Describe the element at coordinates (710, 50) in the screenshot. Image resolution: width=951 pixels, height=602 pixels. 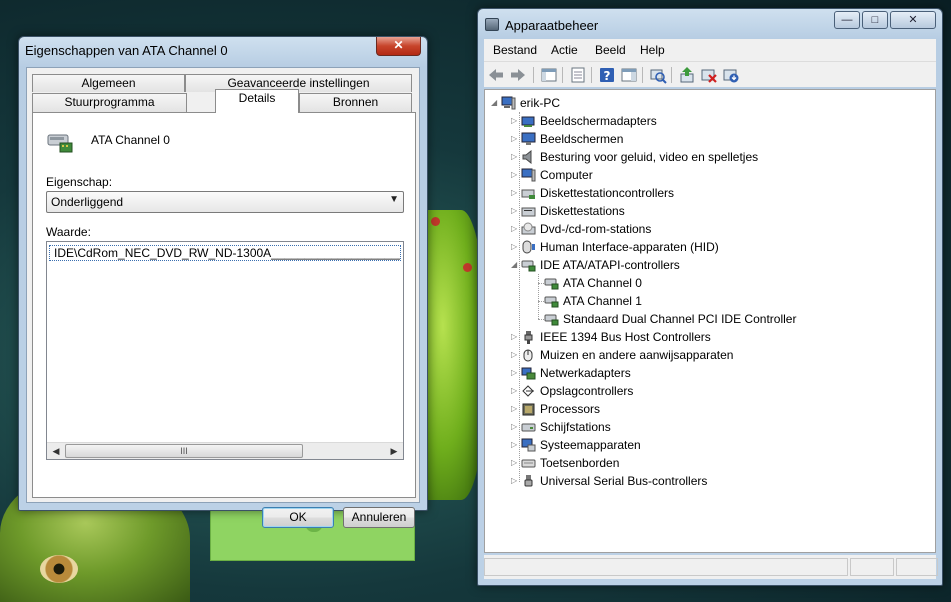
I see `menu-bar: Bestand Actie Beeld Help` at that location.